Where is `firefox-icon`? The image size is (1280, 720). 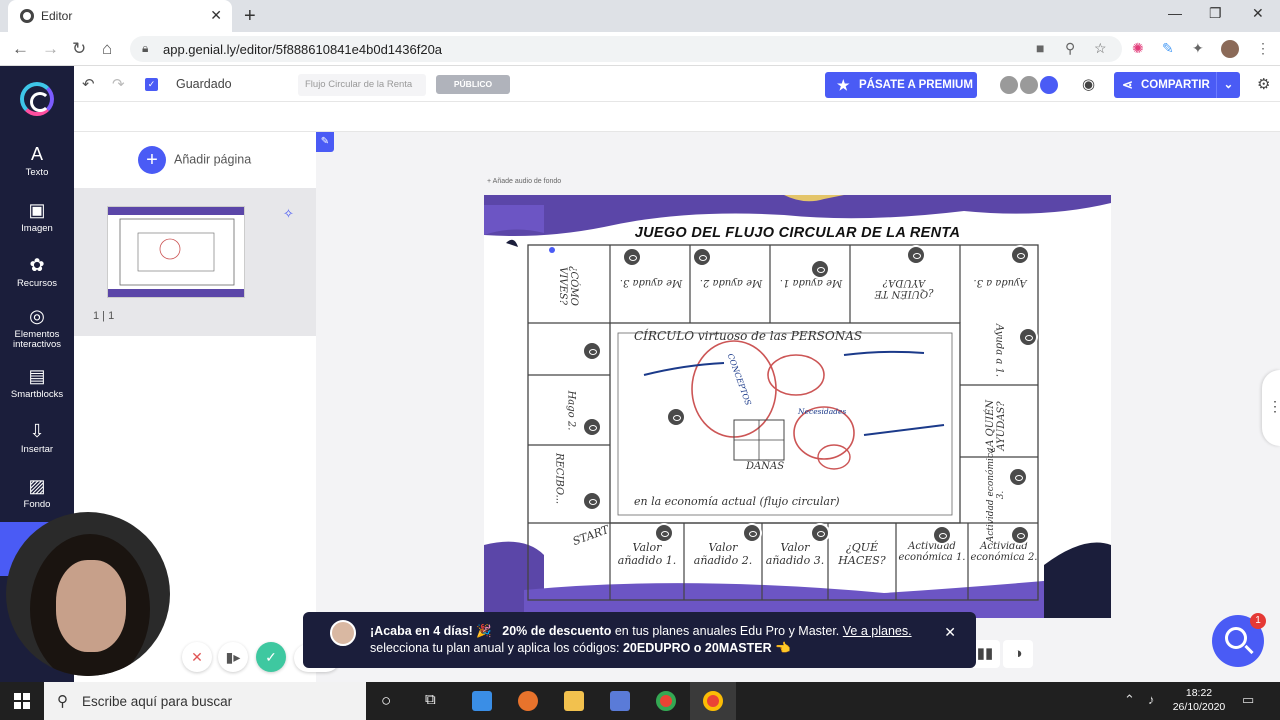 firefox-icon is located at coordinates (528, 701).